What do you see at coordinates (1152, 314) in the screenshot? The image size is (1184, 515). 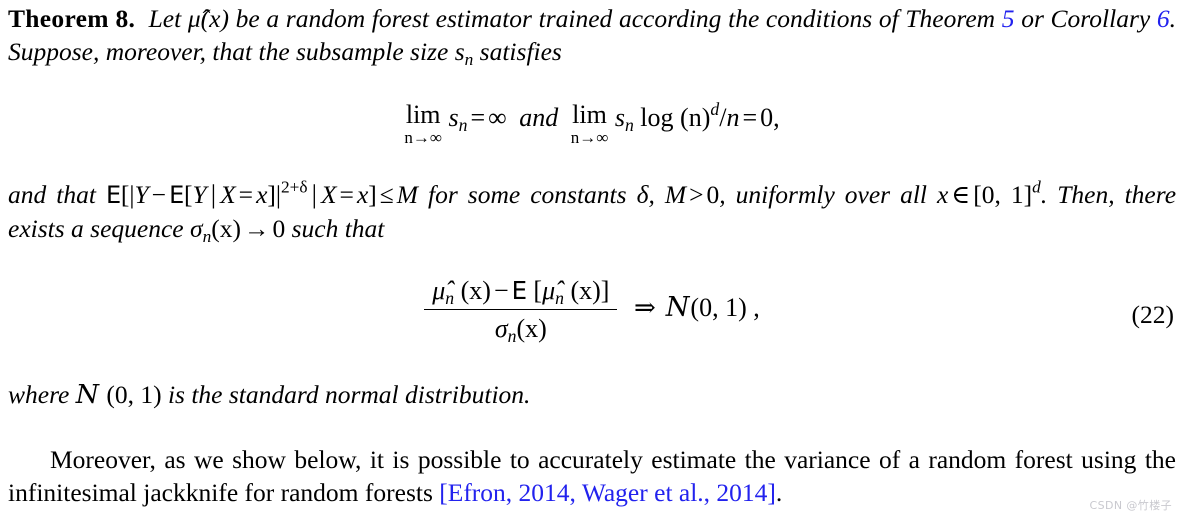 I see `equation-number-22: (22)` at bounding box center [1152, 314].